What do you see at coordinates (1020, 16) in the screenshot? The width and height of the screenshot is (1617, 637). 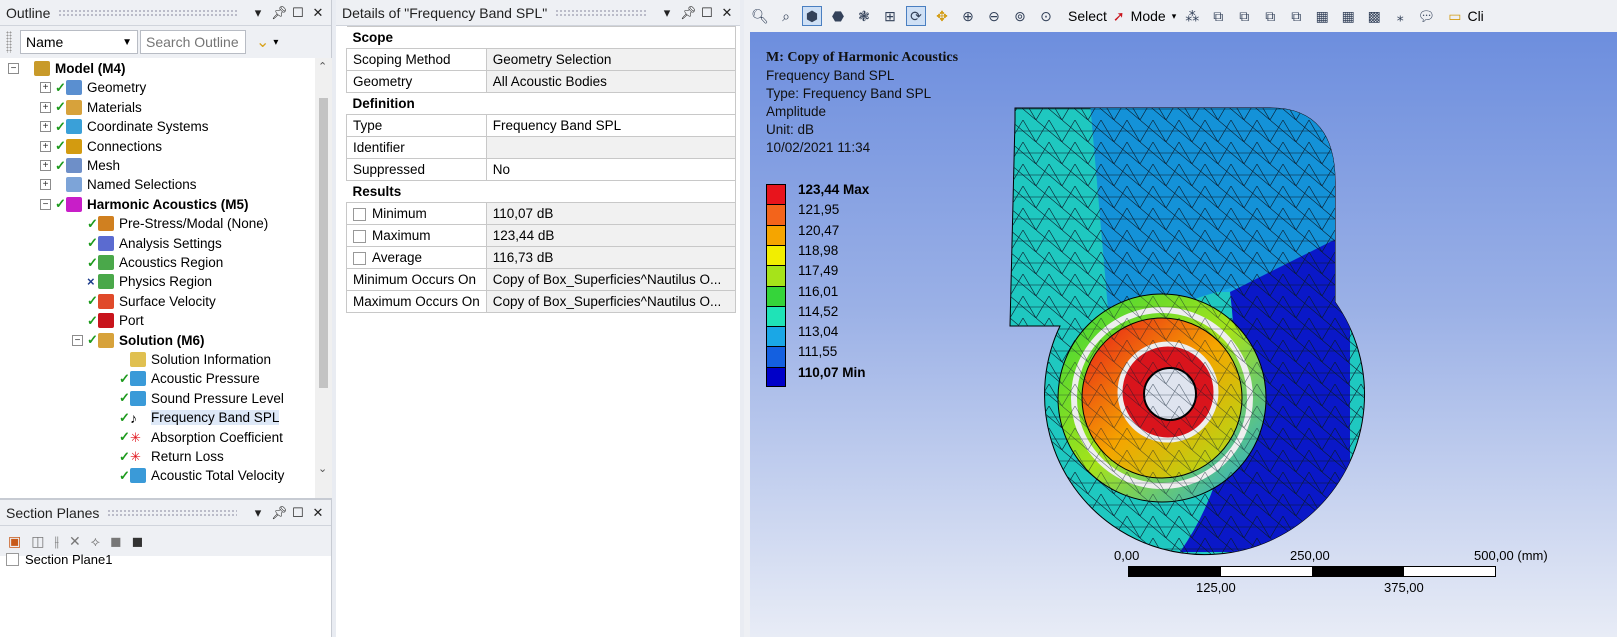 I see `box-zoom-icon: ⊚` at bounding box center [1020, 16].